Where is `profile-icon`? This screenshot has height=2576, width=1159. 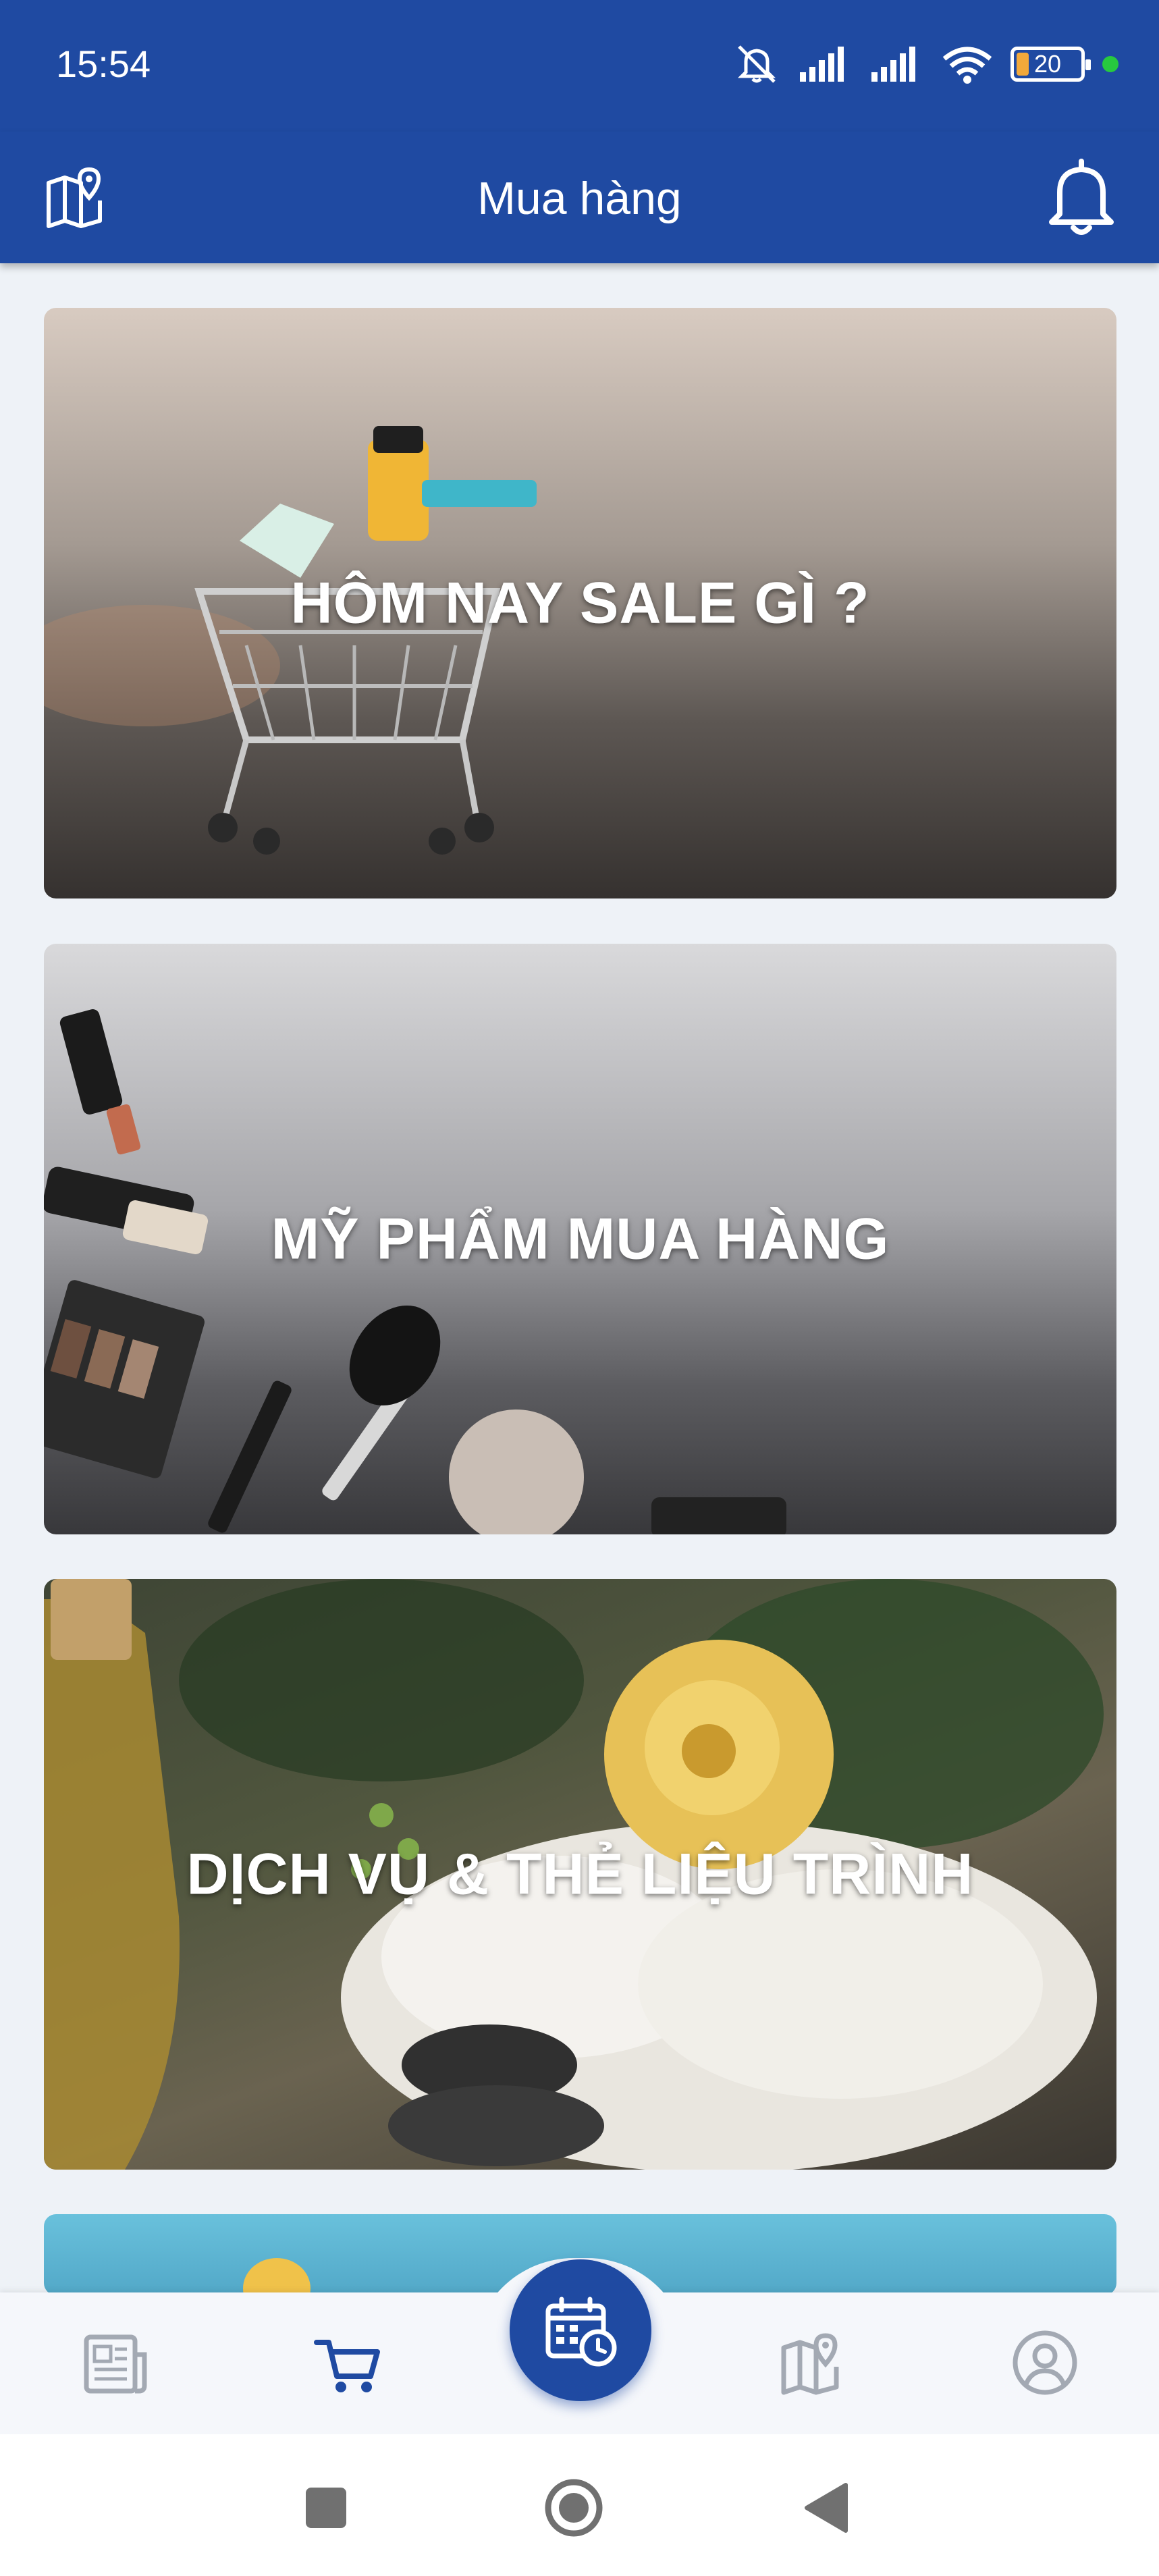 profile-icon is located at coordinates (1045, 2362).